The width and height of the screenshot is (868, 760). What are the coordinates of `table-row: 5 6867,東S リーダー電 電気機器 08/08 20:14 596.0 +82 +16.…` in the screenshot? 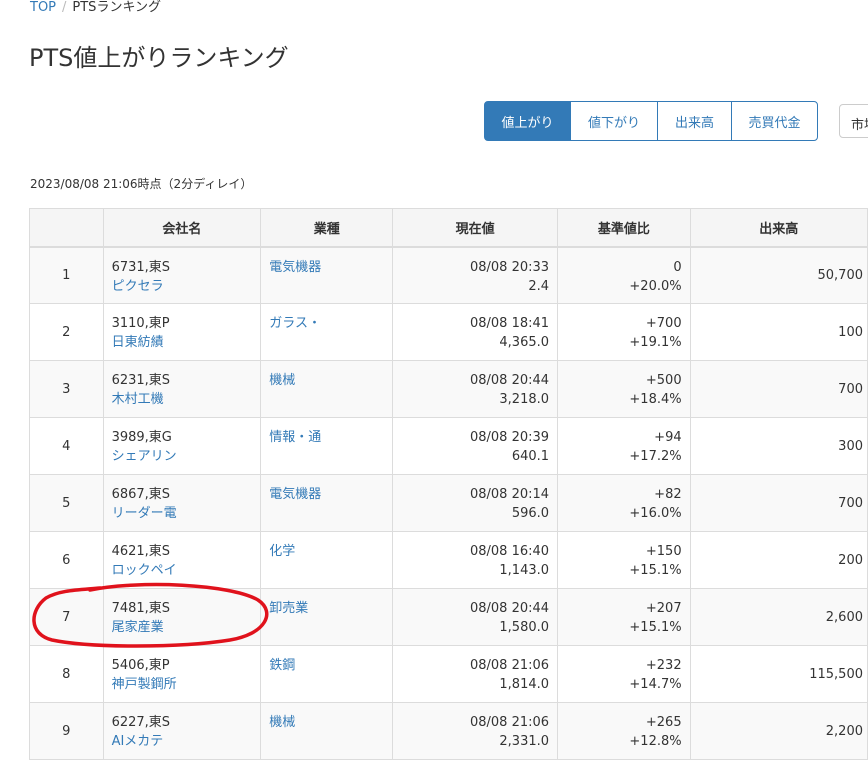 It's located at (448, 503).